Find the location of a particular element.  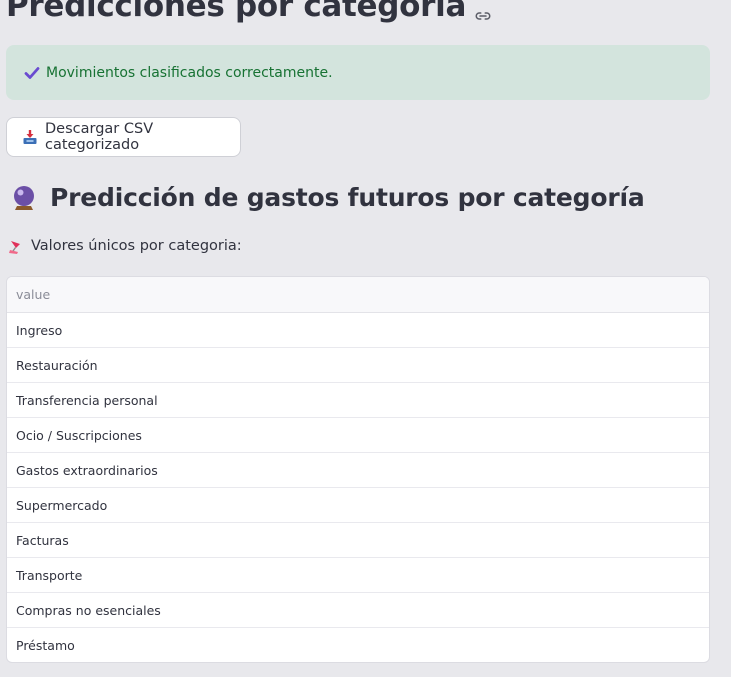

download-csv-button: Descargar CSV categorizado is located at coordinates (123, 137).